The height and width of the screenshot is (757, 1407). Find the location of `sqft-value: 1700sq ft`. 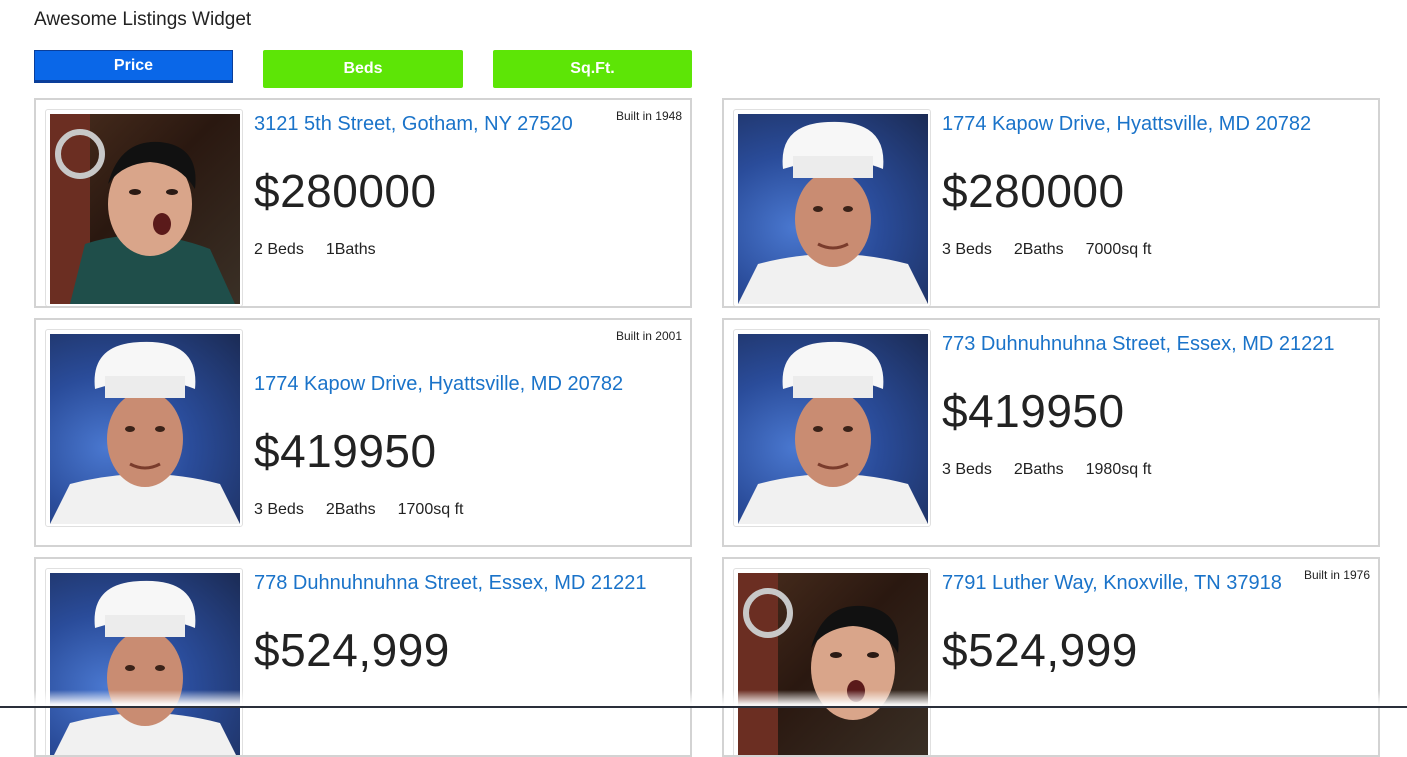

sqft-value: 1700sq ft is located at coordinates (430, 509).